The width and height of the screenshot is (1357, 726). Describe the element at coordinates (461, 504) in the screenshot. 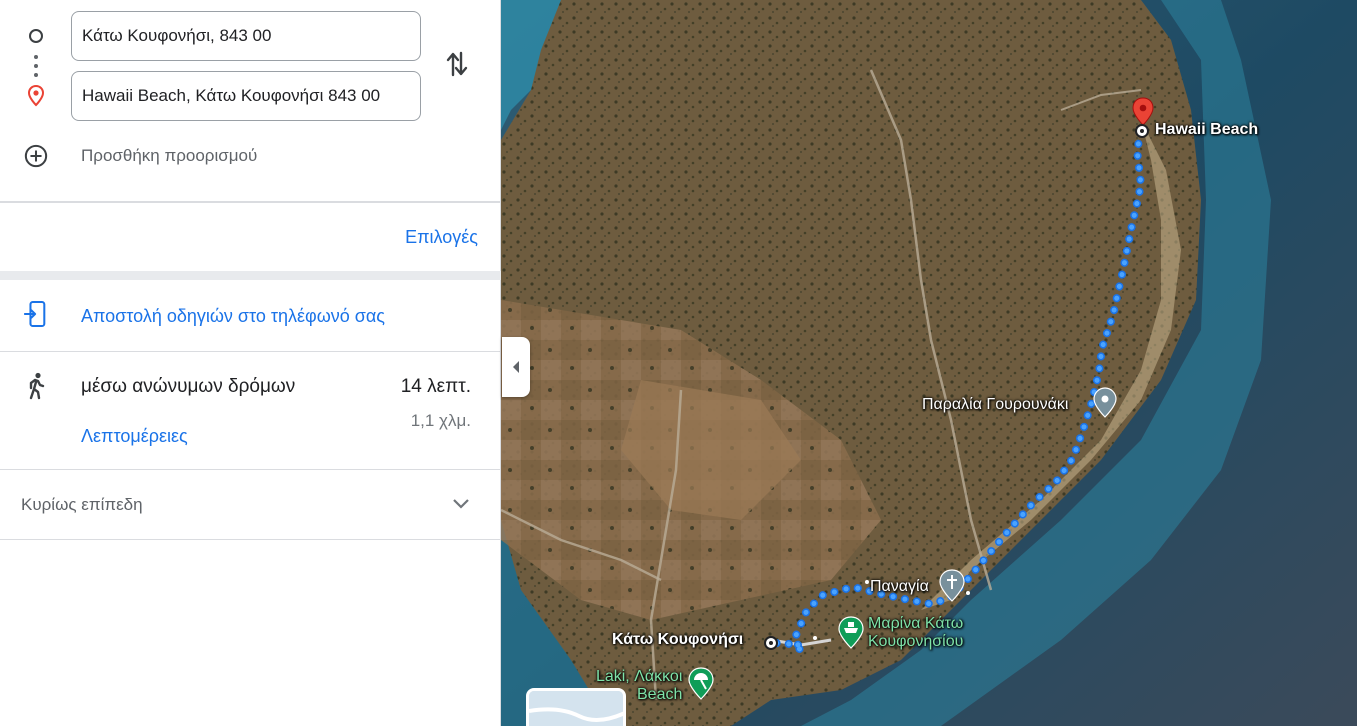

I see `chevron-down-icon` at that location.